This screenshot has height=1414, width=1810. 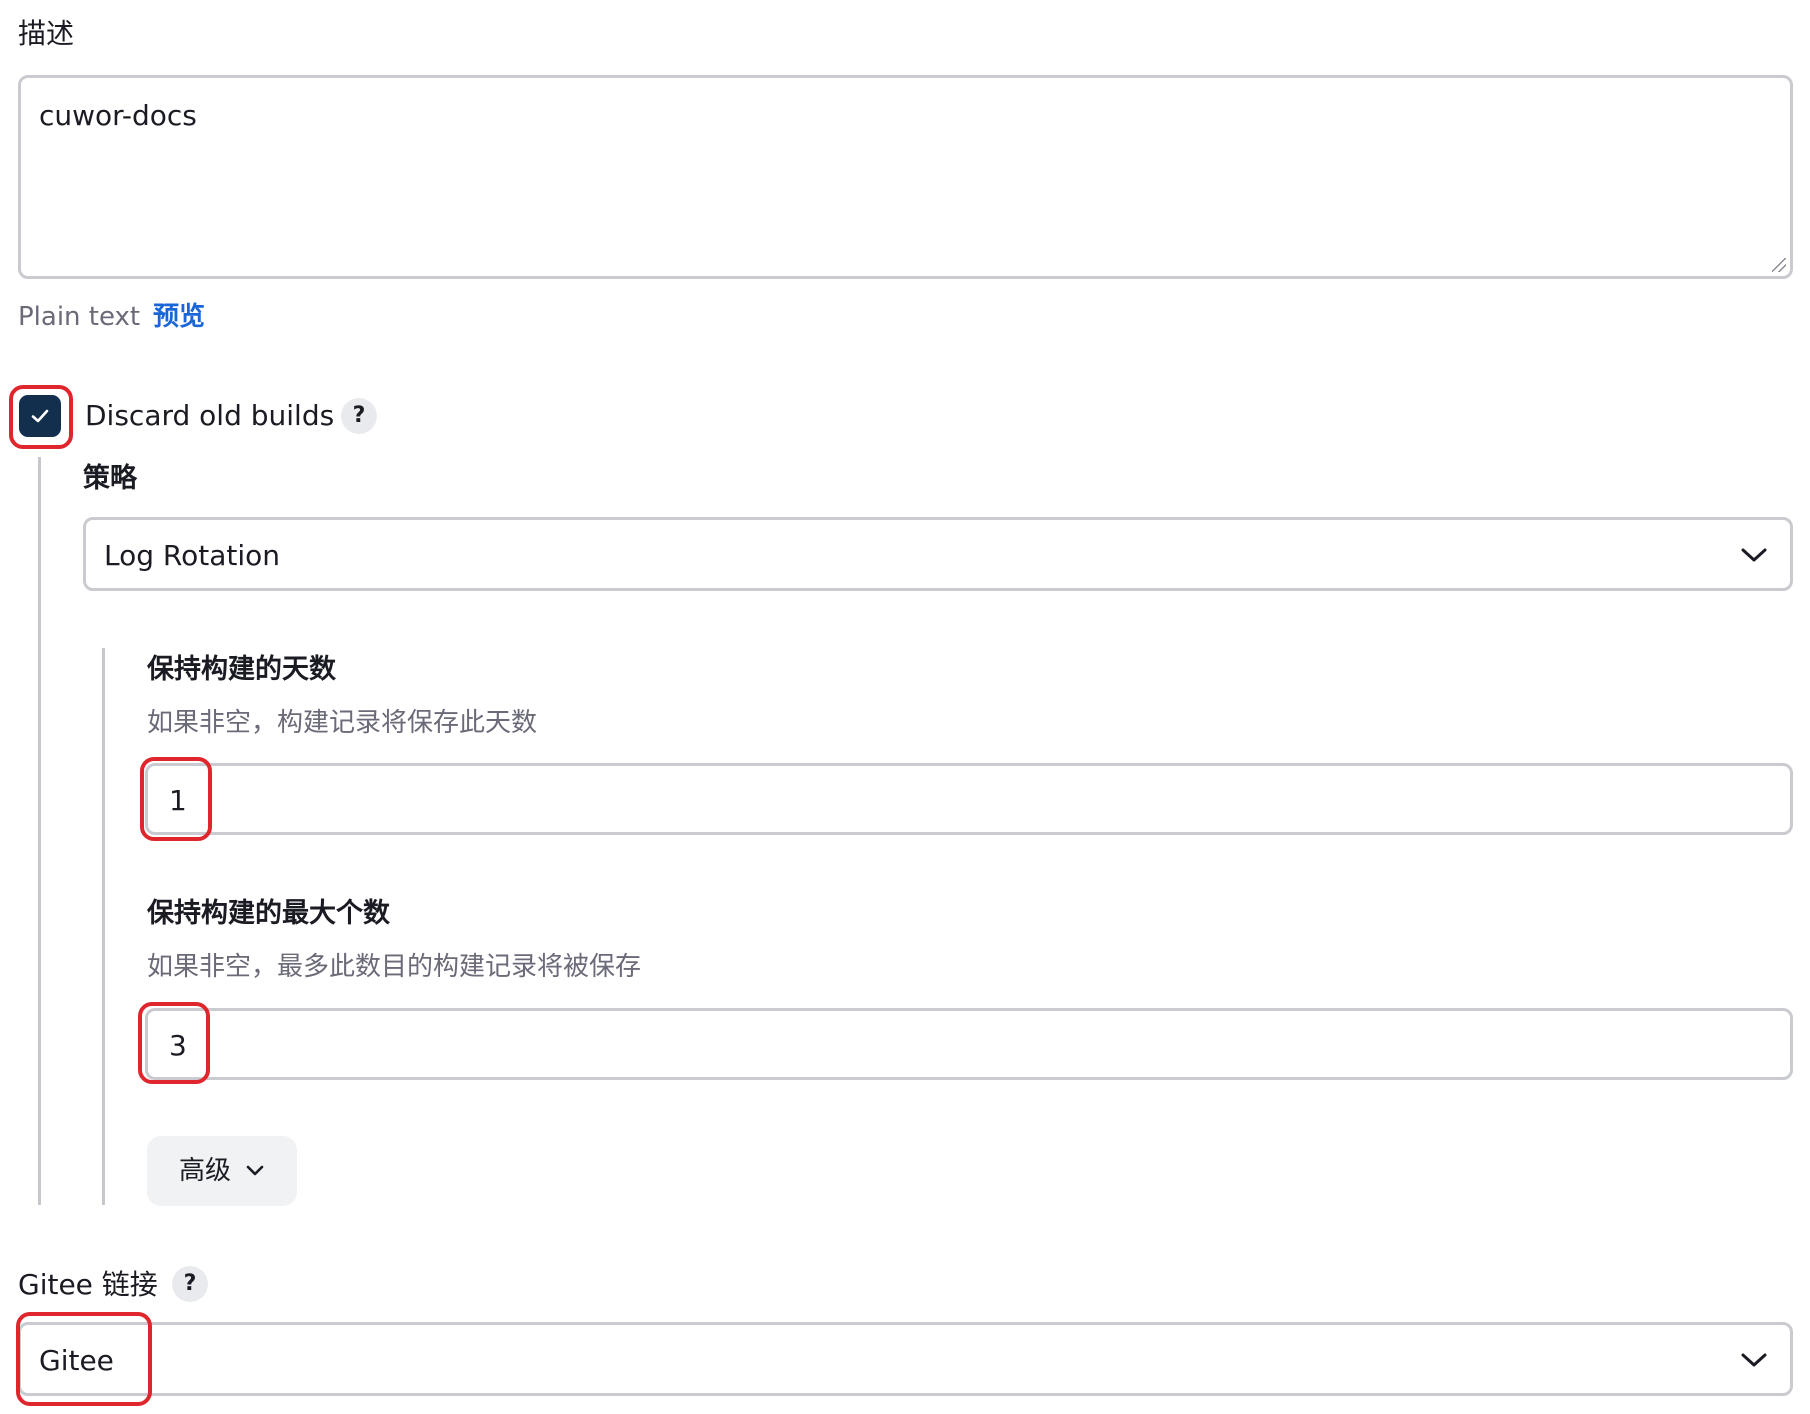 I want to click on discard-help-glyph: ?, so click(x=359, y=415).